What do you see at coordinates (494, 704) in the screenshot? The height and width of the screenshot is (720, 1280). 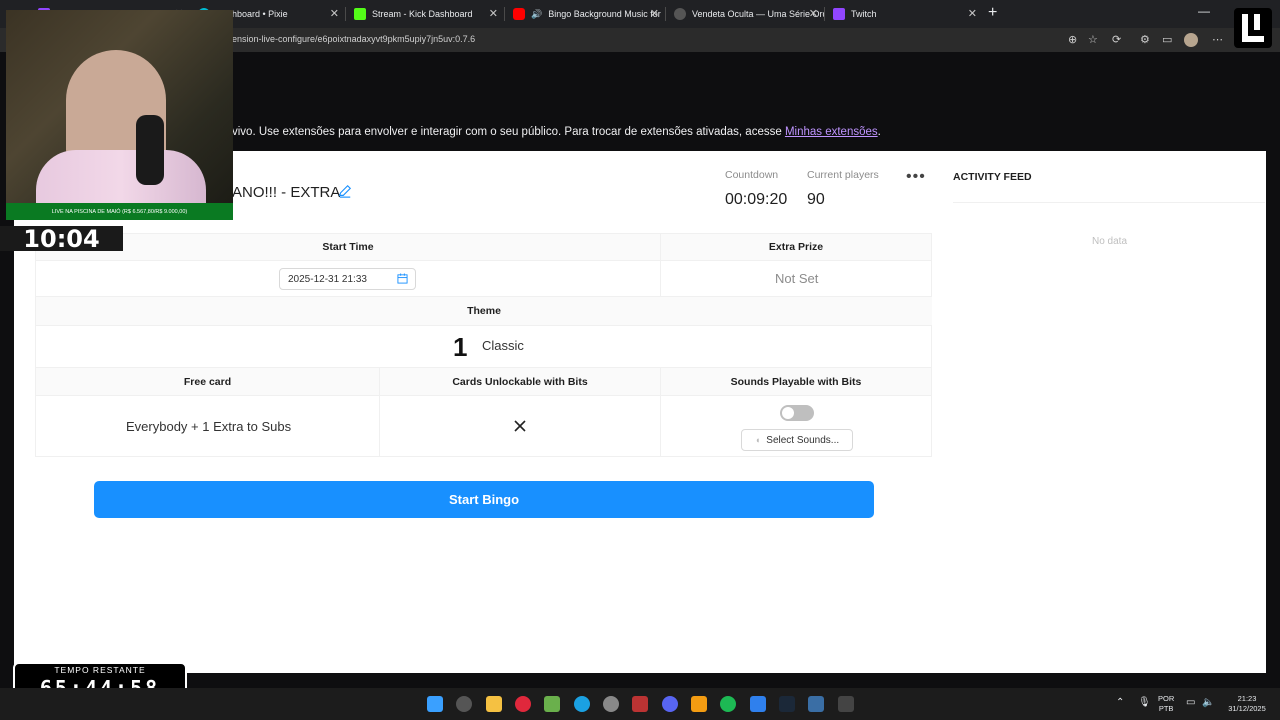 I see `file-explorer-icon` at bounding box center [494, 704].